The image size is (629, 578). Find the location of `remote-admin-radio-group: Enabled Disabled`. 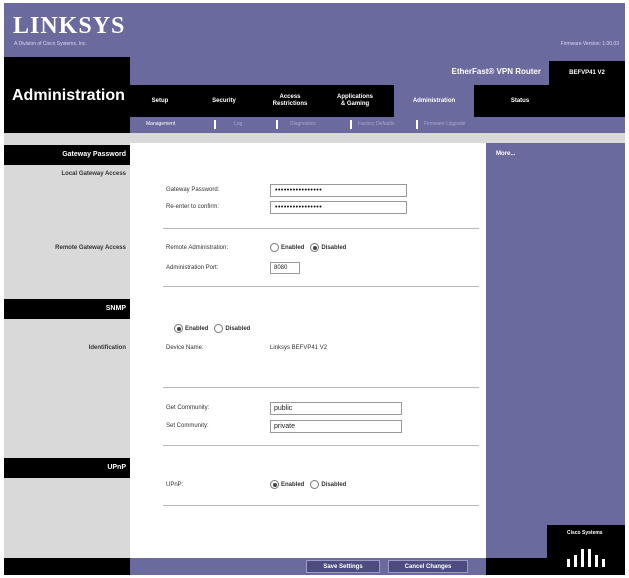

remote-admin-radio-group: Enabled Disabled is located at coordinates (311, 247).